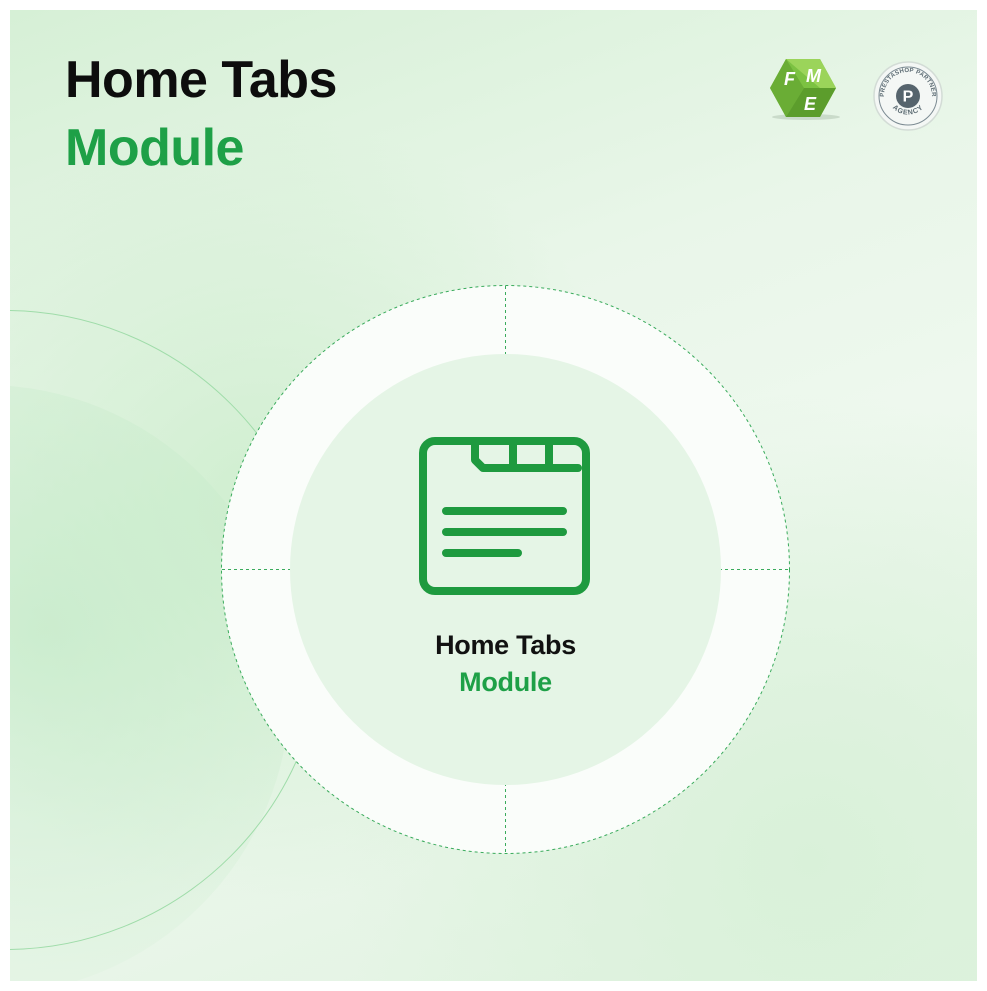  Describe the element at coordinates (505, 645) in the screenshot. I see `module-label-title: Home Tabs` at that location.